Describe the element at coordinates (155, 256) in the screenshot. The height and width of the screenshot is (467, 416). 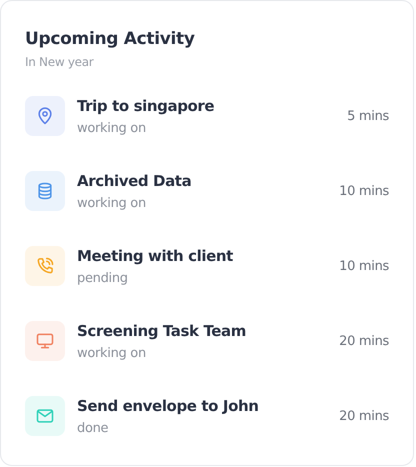
I see `activity-title: Meeting with client` at that location.